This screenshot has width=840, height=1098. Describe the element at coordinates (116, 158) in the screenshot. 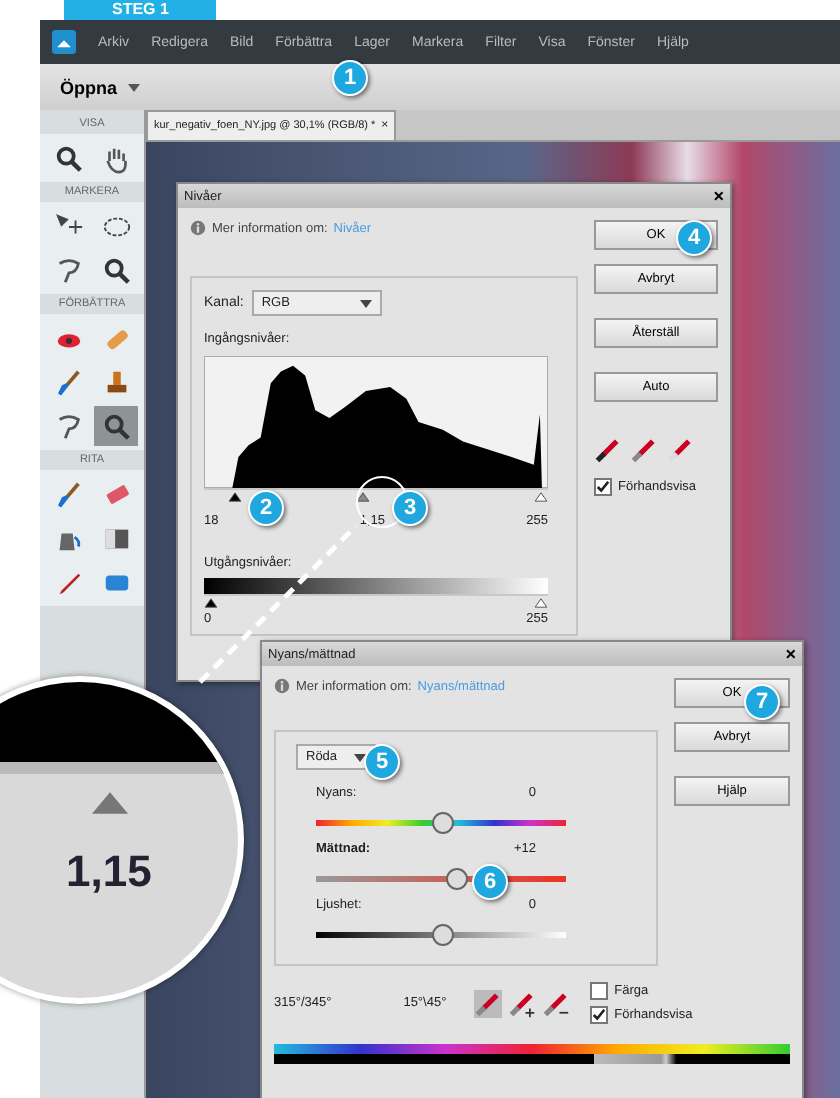

I see `hand-icon` at that location.